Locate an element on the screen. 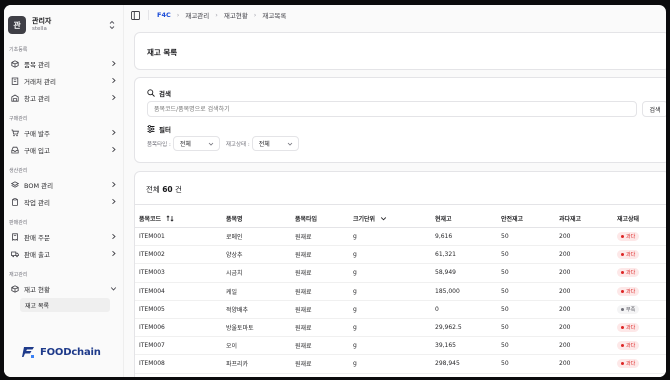 The image size is (670, 380). table-row: ITEM008 파프리카 원재료 g 298,945 50 200 과다 is located at coordinates (400, 364).